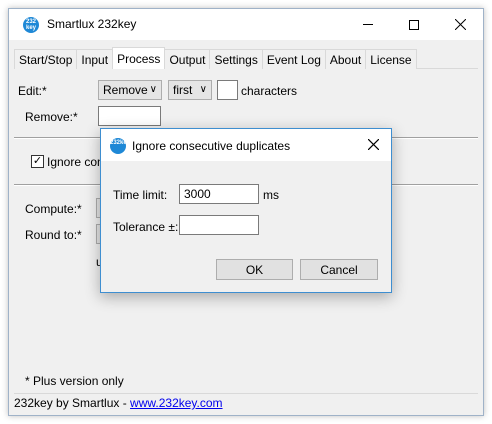 This screenshot has height=424, width=492. I want to click on characters-label: characters, so click(269, 91).